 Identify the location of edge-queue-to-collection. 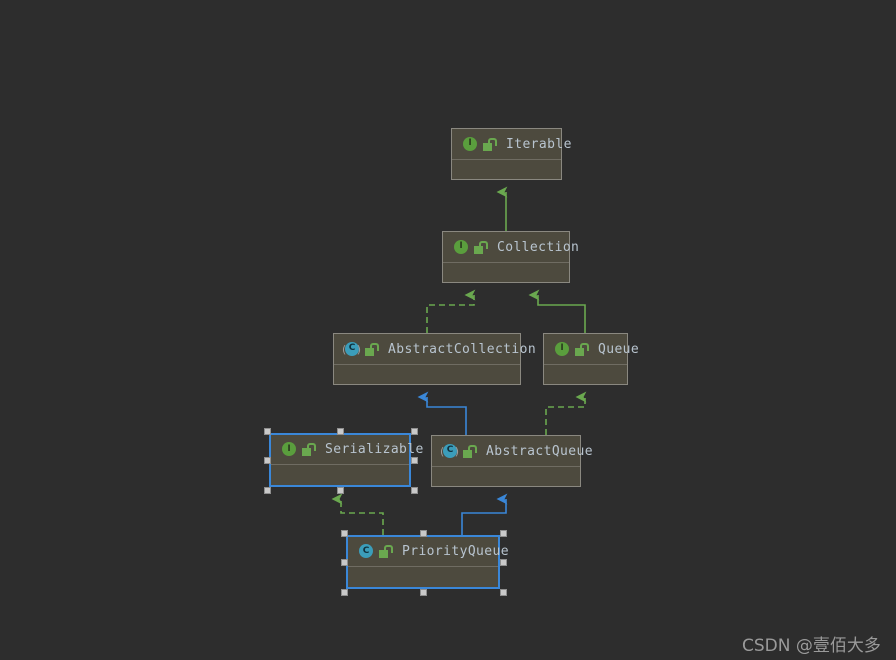
(557, 311).